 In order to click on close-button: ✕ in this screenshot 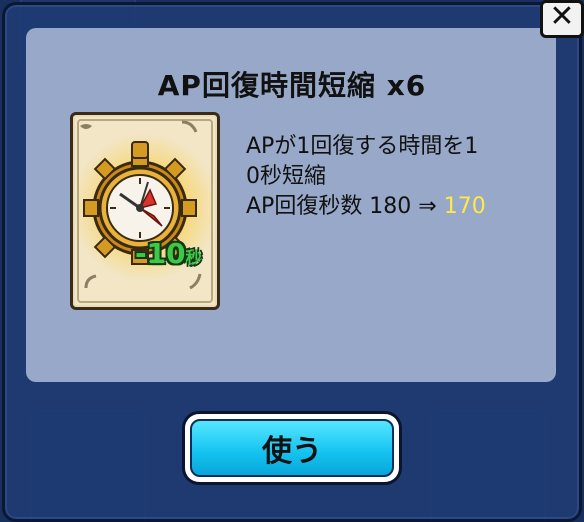, I will do `click(562, 19)`.